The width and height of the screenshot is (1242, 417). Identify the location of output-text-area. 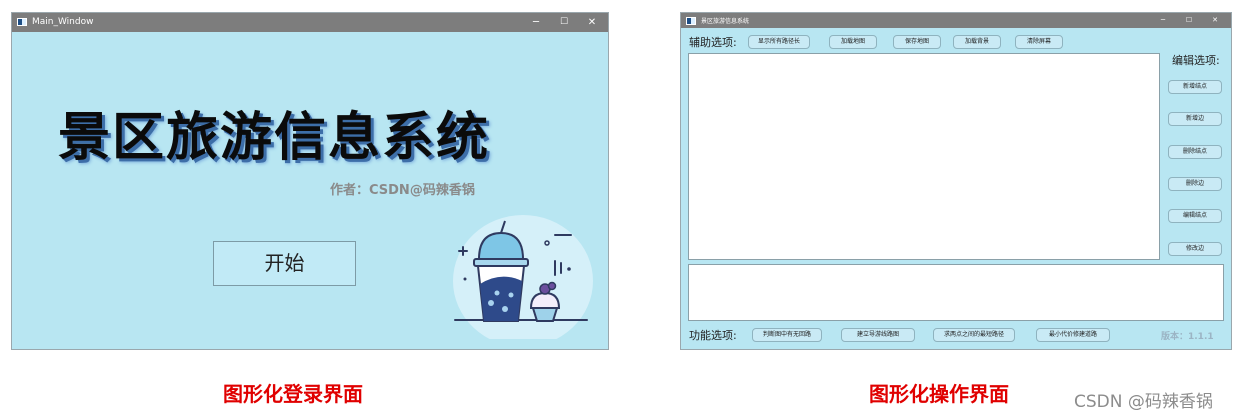
(956, 292).